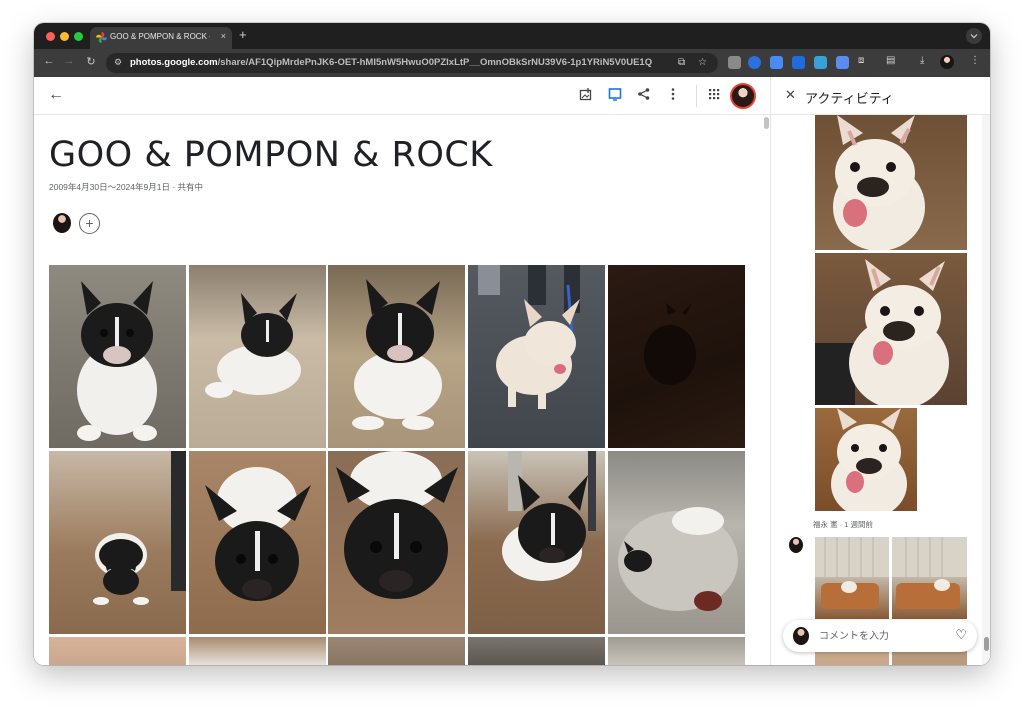 The width and height of the screenshot is (1024, 710). Describe the element at coordinates (743, 96) in the screenshot. I see `account-avatar` at that location.